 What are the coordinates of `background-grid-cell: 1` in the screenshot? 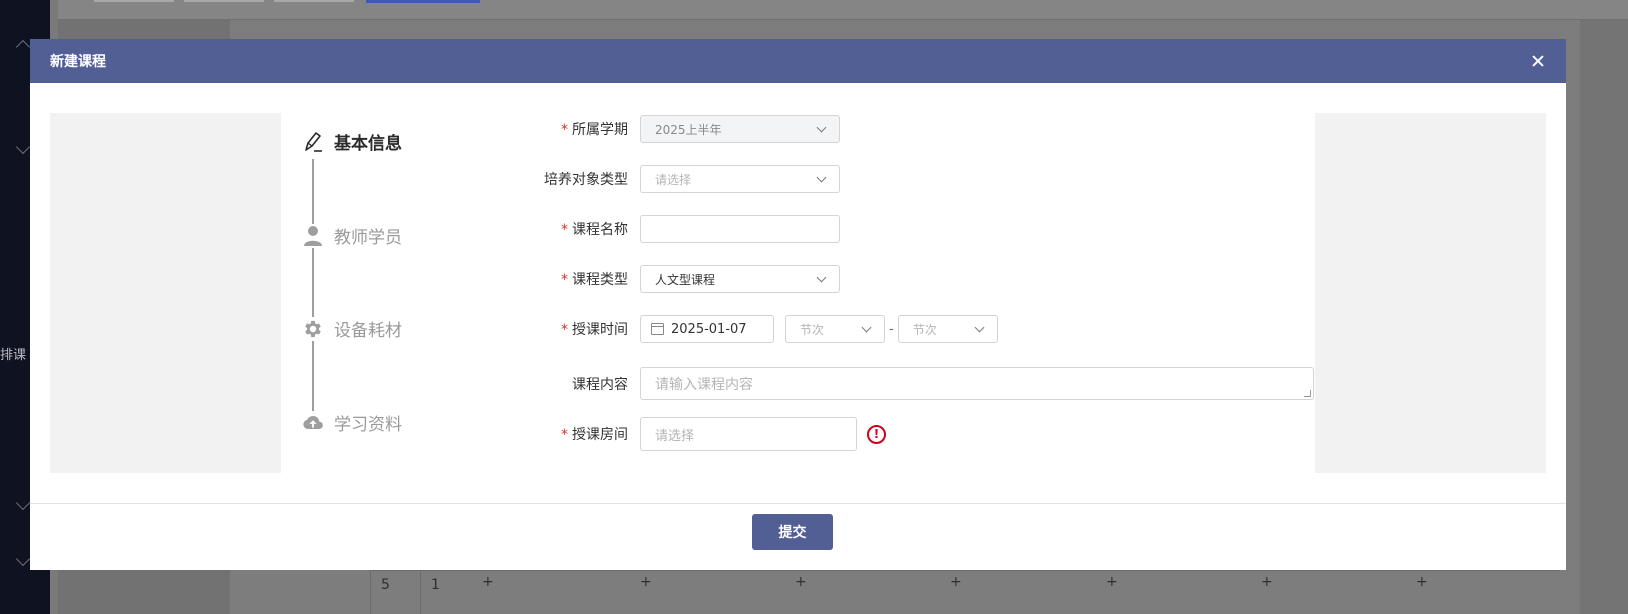 It's located at (445, 592).